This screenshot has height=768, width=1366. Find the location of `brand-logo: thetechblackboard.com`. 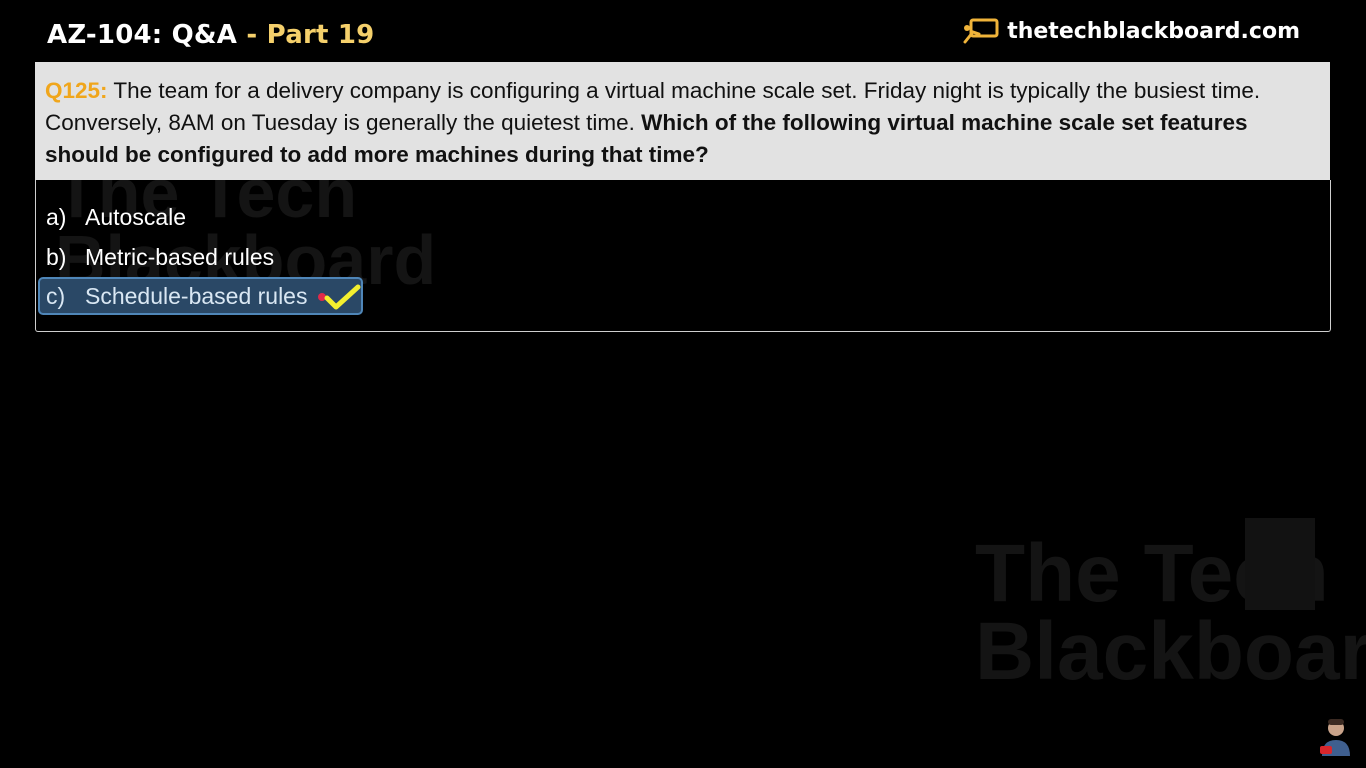

brand-logo: thetechblackboard.com is located at coordinates (1131, 31).